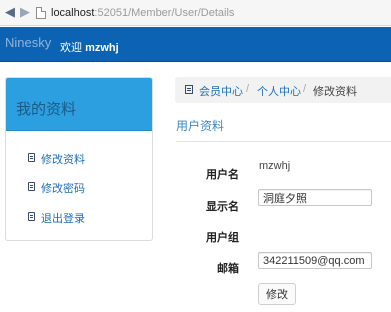  Describe the element at coordinates (71, 48) in the screenshot. I see `welcome-prefix: 欢迎` at that location.